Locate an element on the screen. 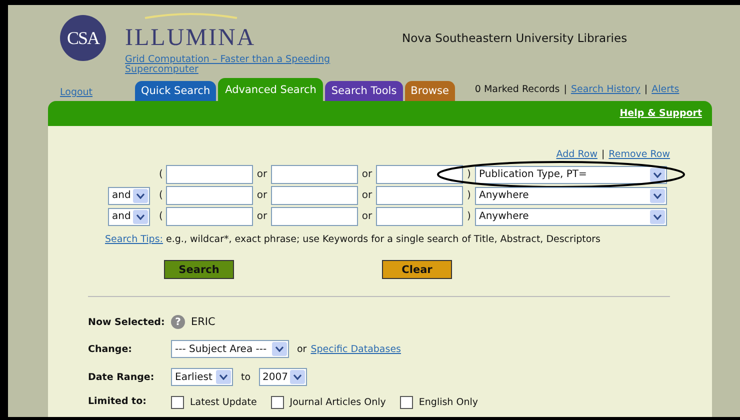 This screenshot has height=420, width=740. help-link: Help & Support is located at coordinates (661, 113).